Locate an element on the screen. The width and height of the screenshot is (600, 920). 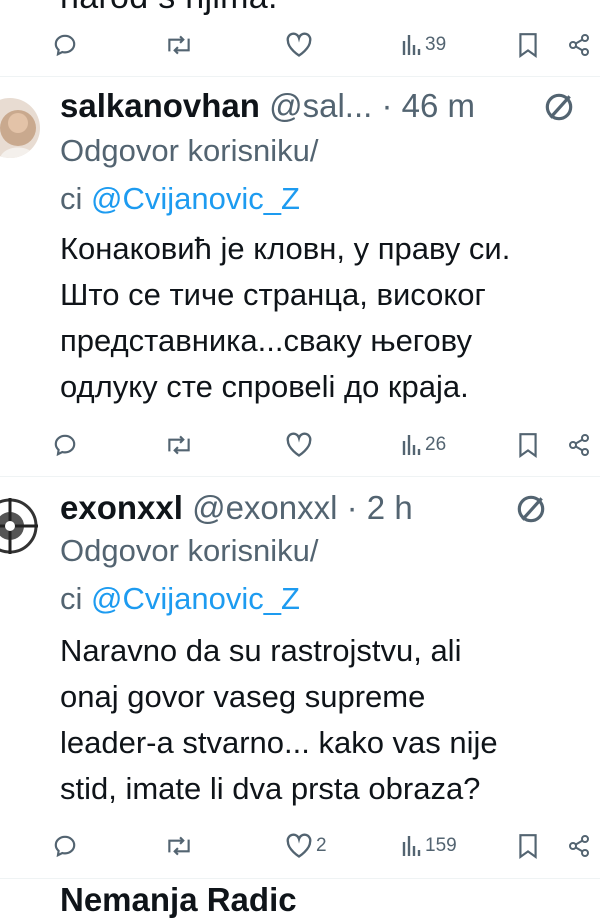
display-name: exonxxl is located at coordinates (121, 507).